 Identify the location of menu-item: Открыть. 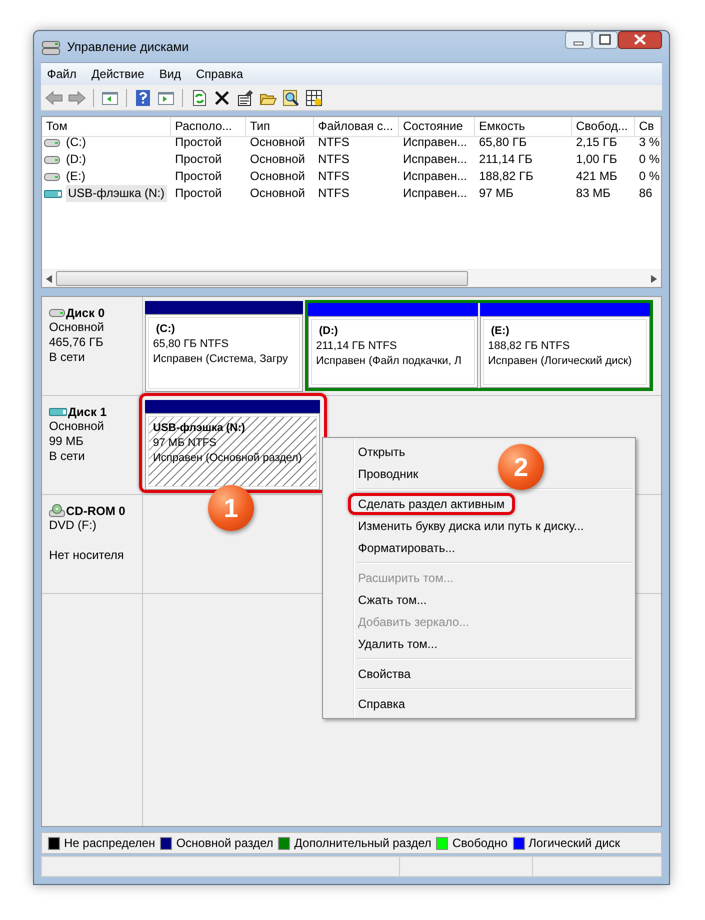
(382, 452).